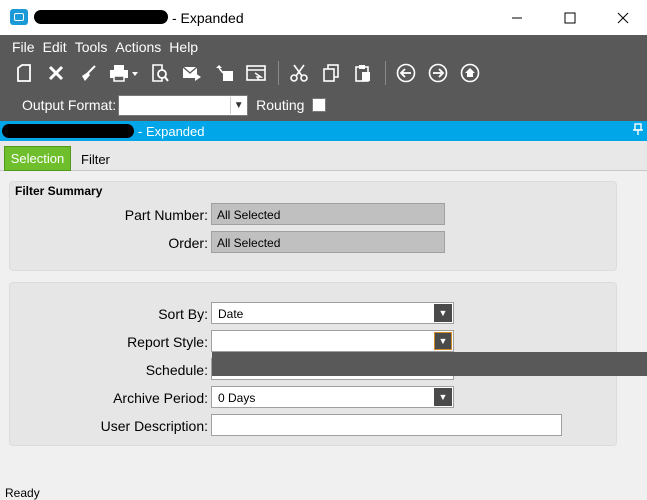  What do you see at coordinates (192, 73) in the screenshot?
I see `send-icon` at bounding box center [192, 73].